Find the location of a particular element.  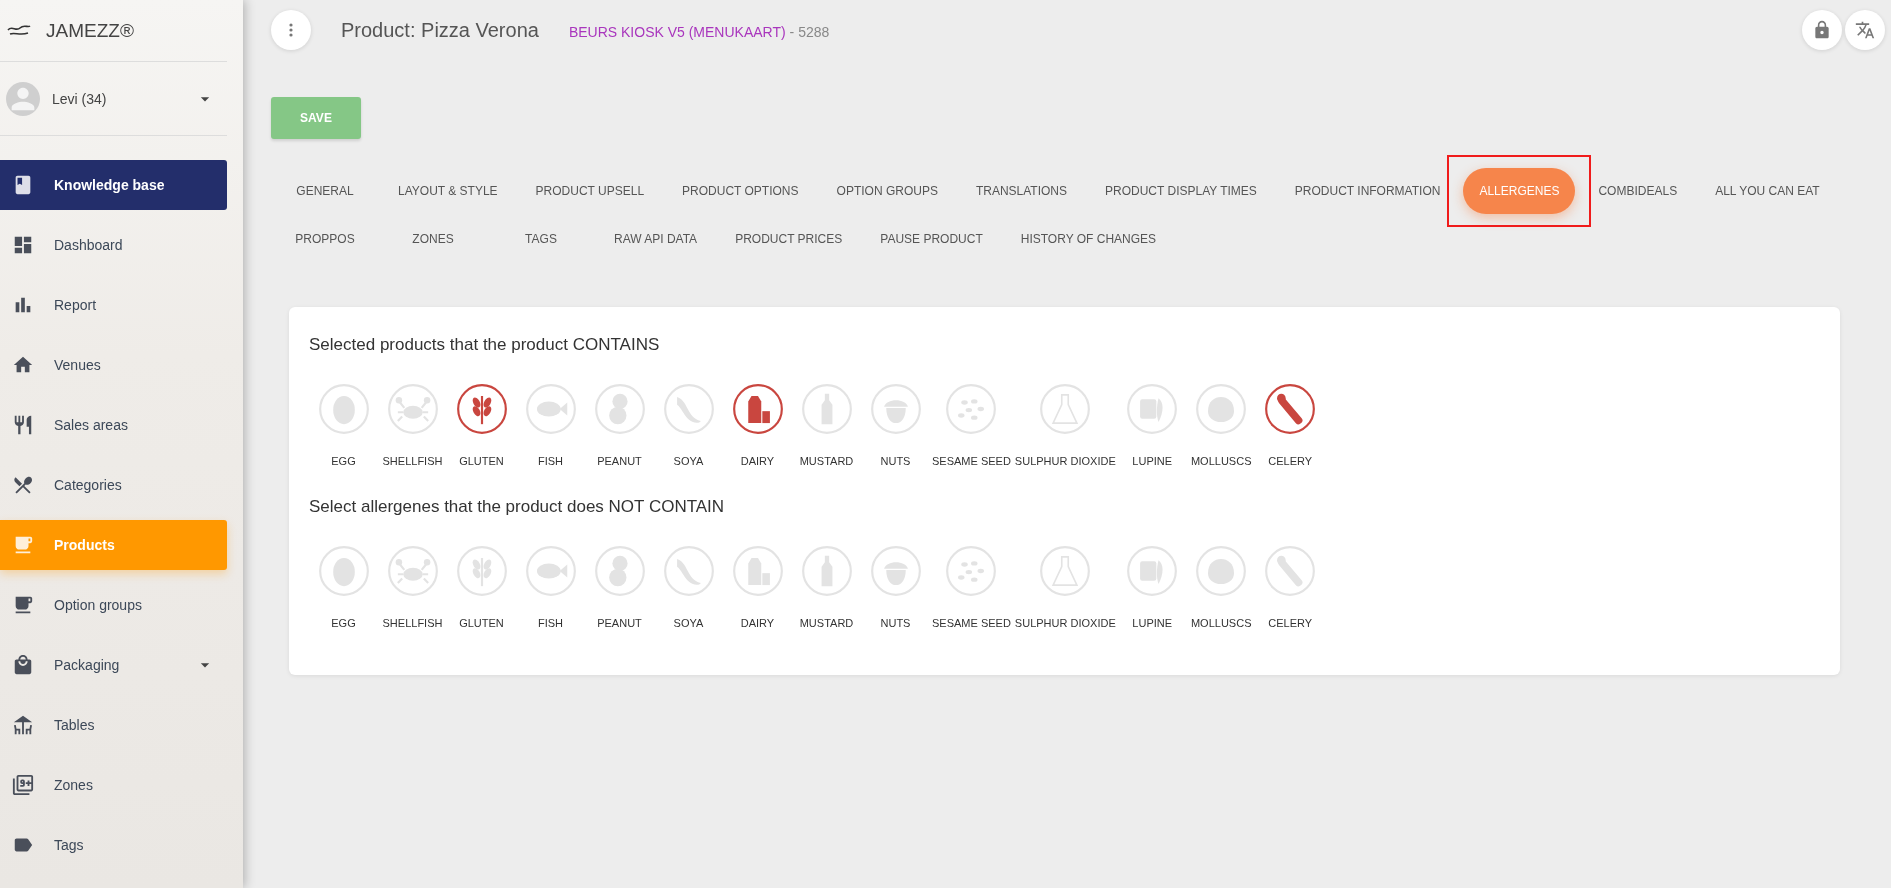

sidebar-item: Report is located at coordinates (113, 305).